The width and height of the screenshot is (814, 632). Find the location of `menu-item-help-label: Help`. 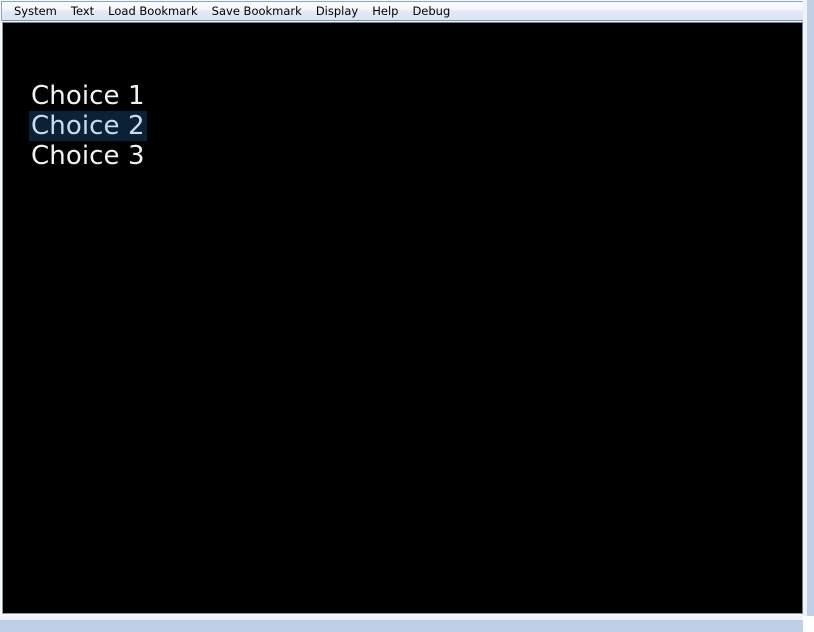

menu-item-help-label: Help is located at coordinates (385, 11).